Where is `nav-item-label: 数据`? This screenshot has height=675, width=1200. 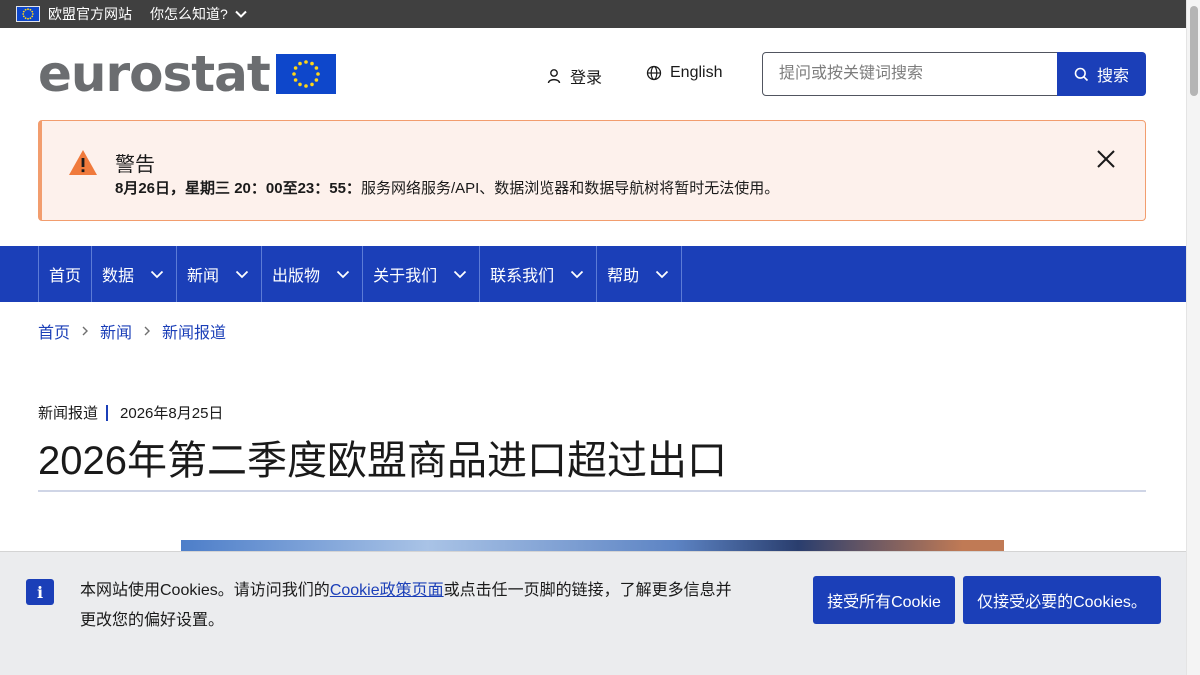
nav-item-label: 数据 is located at coordinates (118, 276).